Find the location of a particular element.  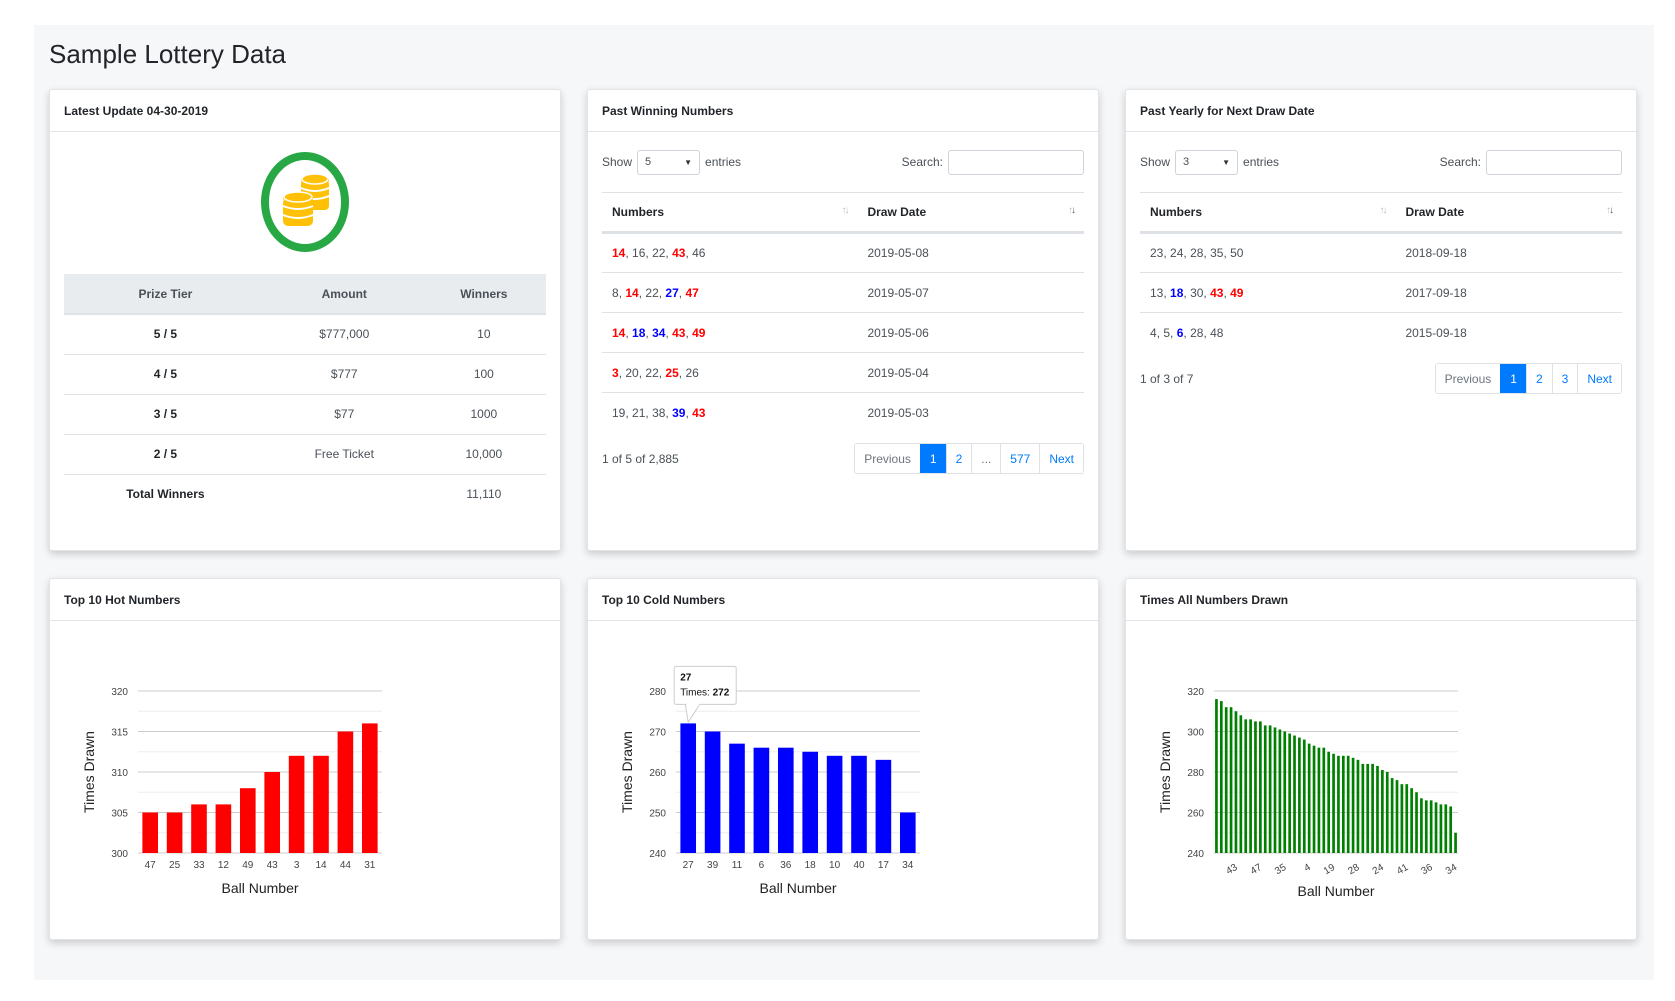

table-row: 3, 20, 22, 25, 26 2019-05-04 is located at coordinates (843, 372).